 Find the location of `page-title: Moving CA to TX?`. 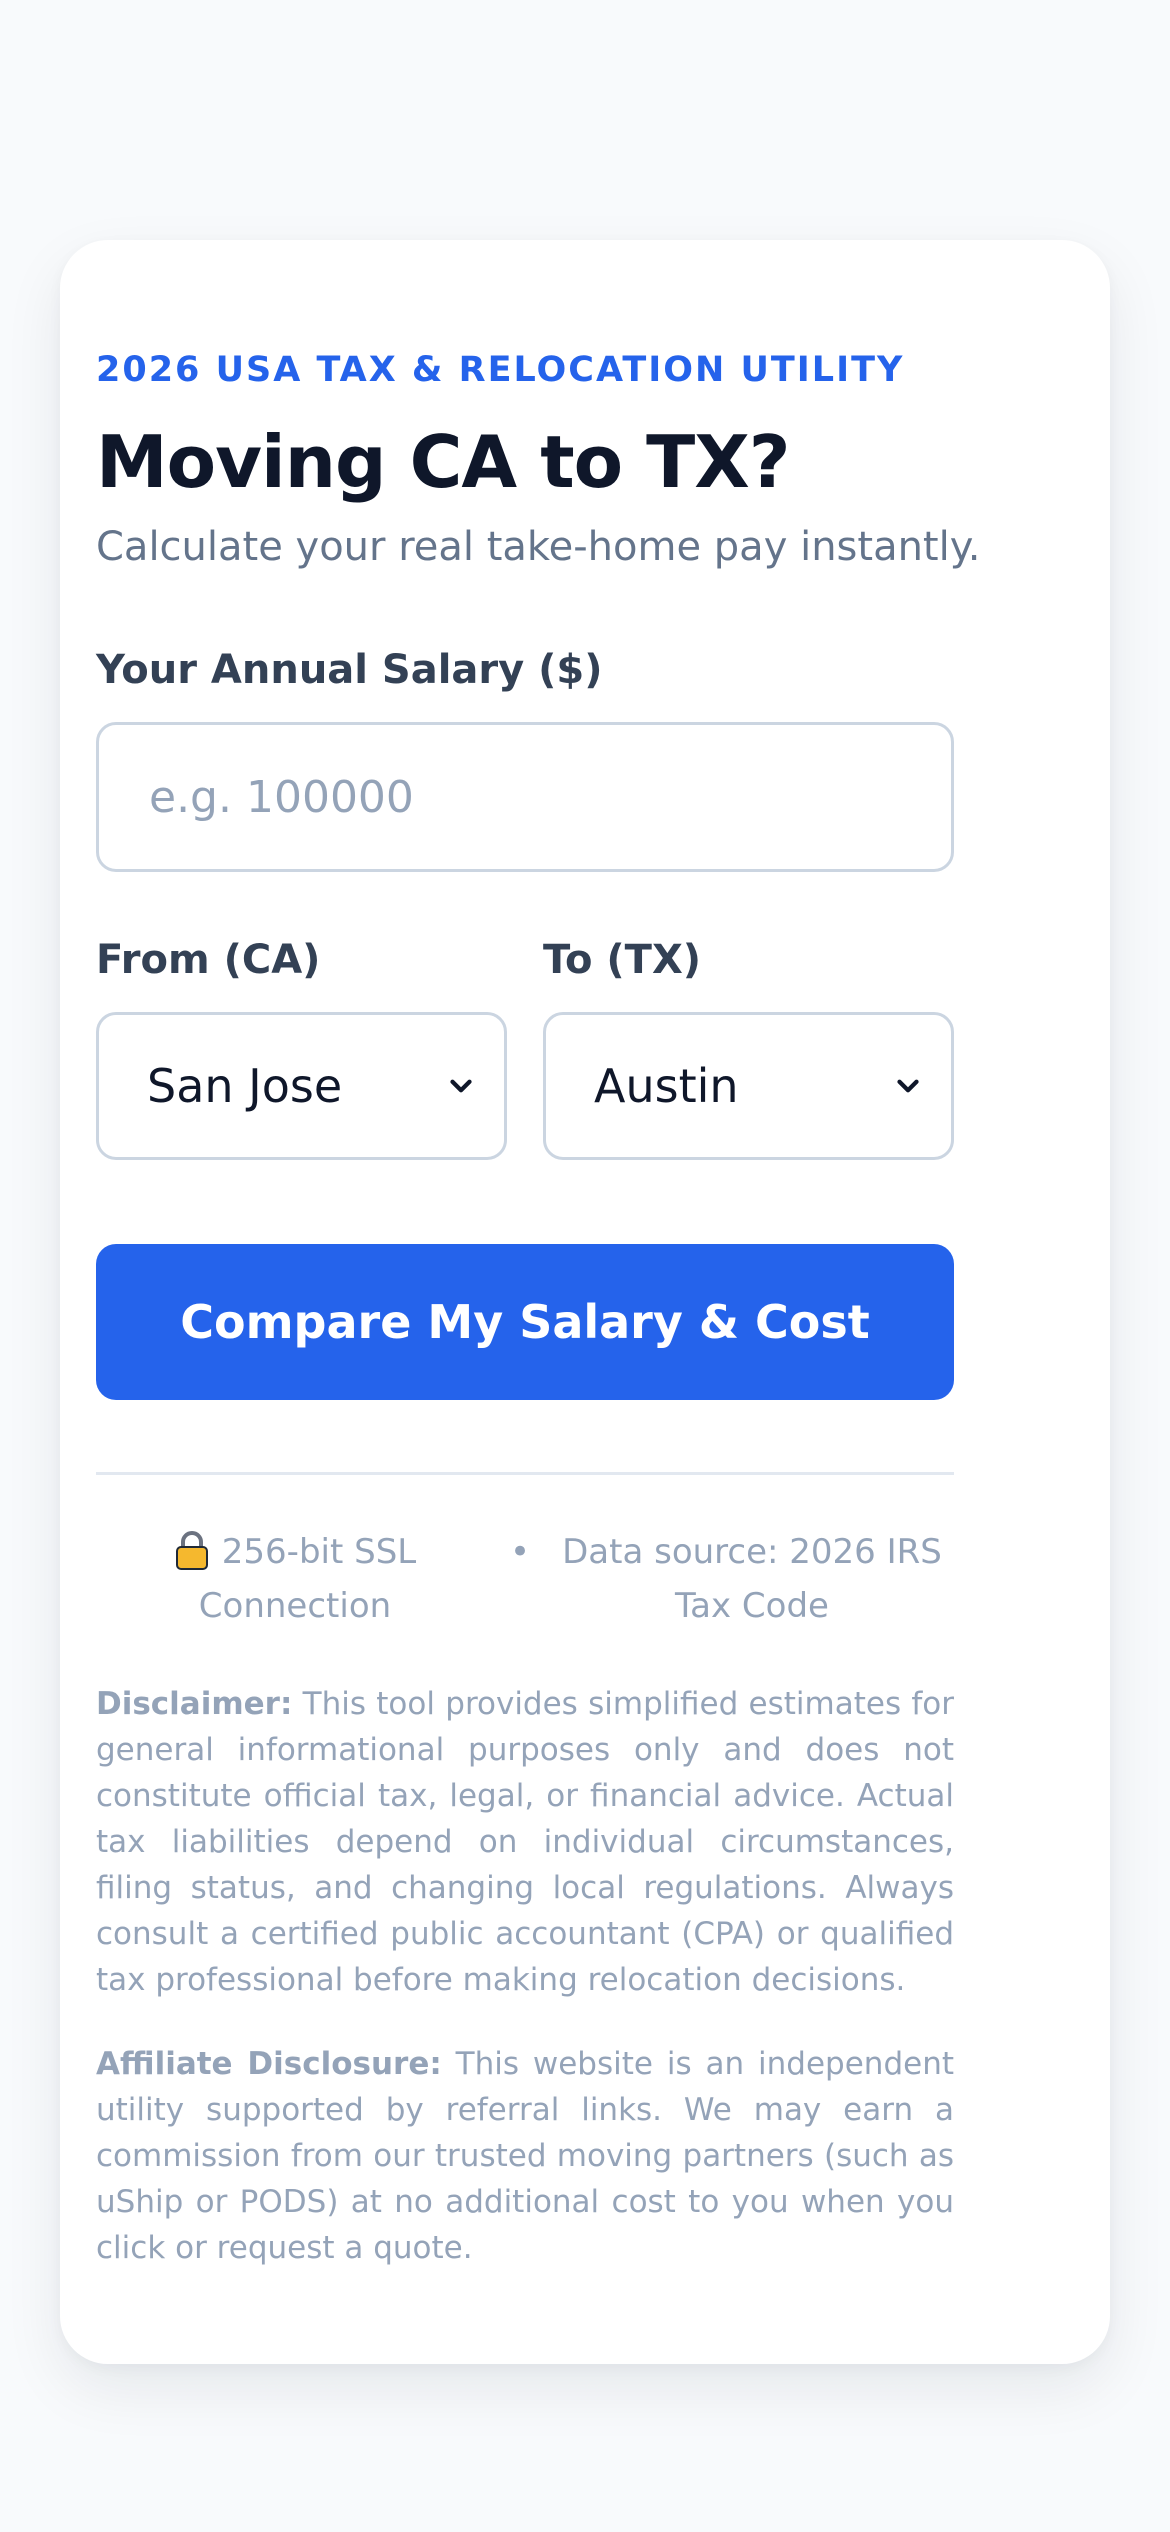

page-title: Moving CA to TX? is located at coordinates (443, 462).